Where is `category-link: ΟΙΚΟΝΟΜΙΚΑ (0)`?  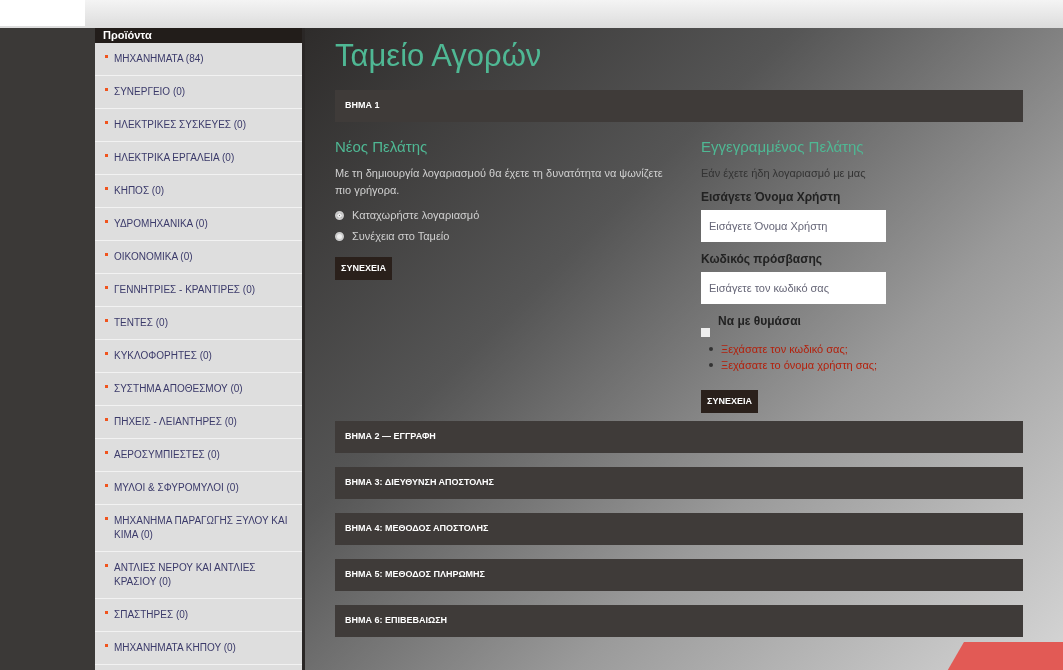 category-link: ΟΙΚΟΝΟΜΙΚΑ (0) is located at coordinates (153, 257).